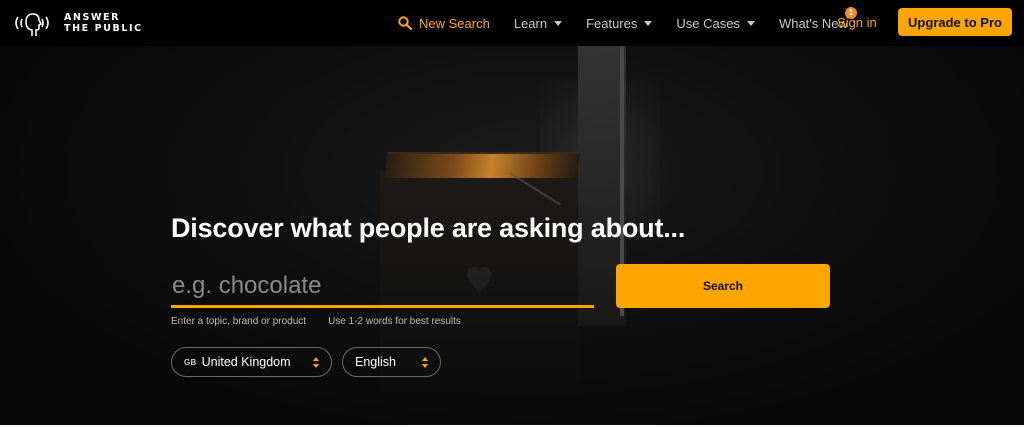 The width and height of the screenshot is (1024, 427). I want to click on language-select: English, so click(391, 362).